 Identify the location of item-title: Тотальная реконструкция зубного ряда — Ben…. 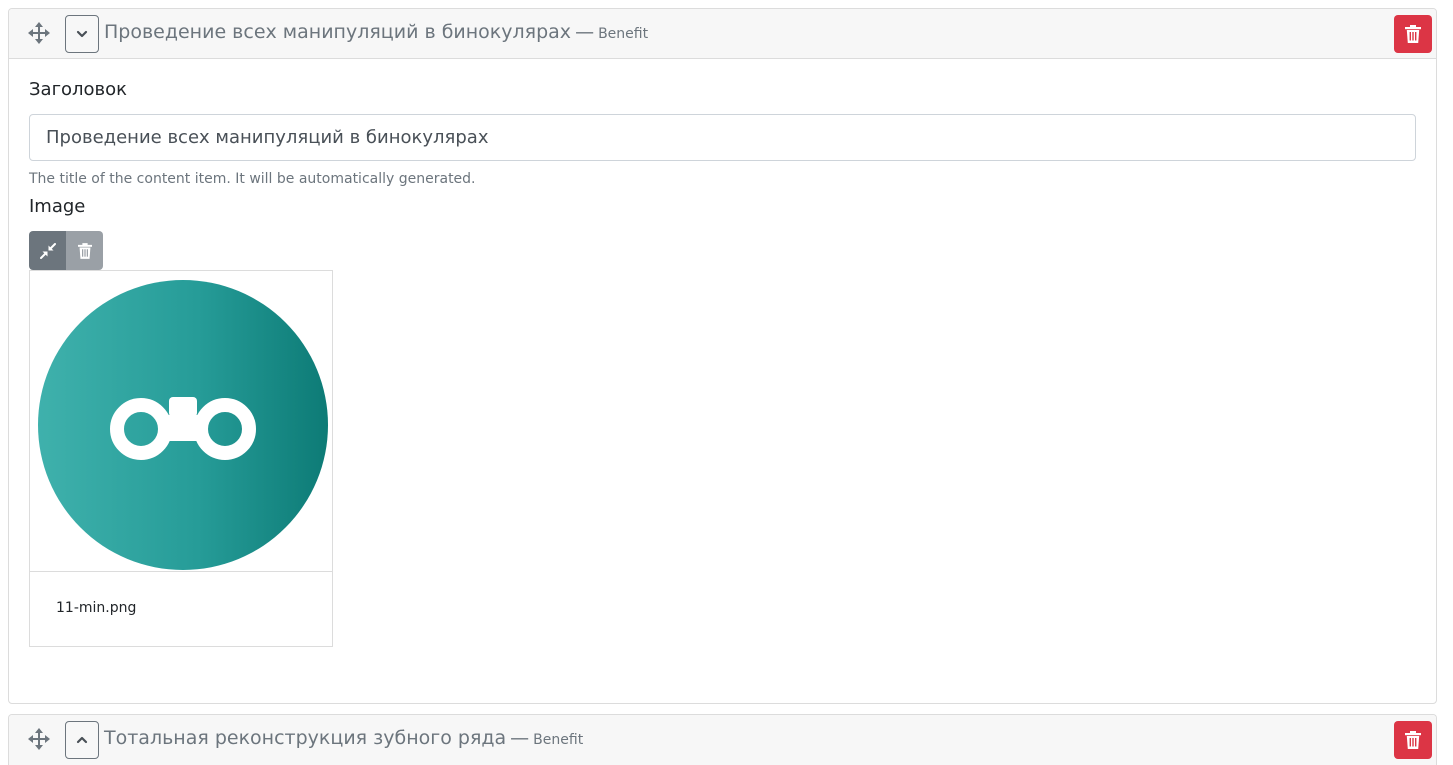
(343, 738).